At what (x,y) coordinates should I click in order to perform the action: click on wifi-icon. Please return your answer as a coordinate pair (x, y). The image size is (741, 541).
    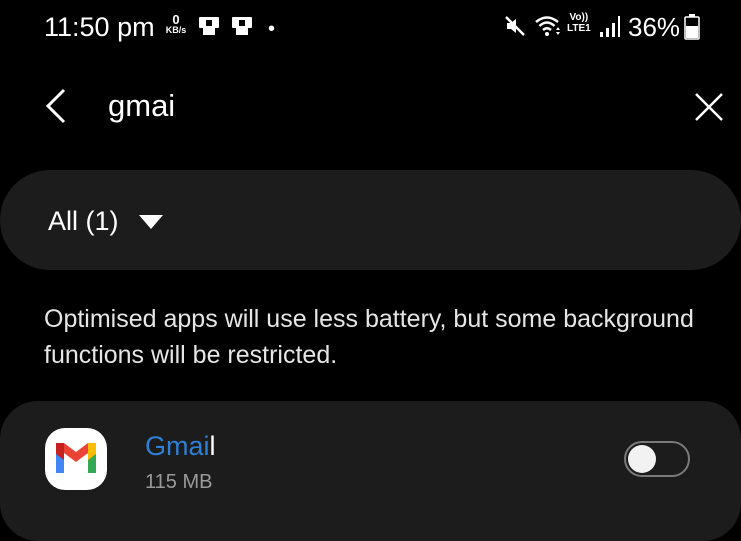
    Looking at the image, I should click on (547, 26).